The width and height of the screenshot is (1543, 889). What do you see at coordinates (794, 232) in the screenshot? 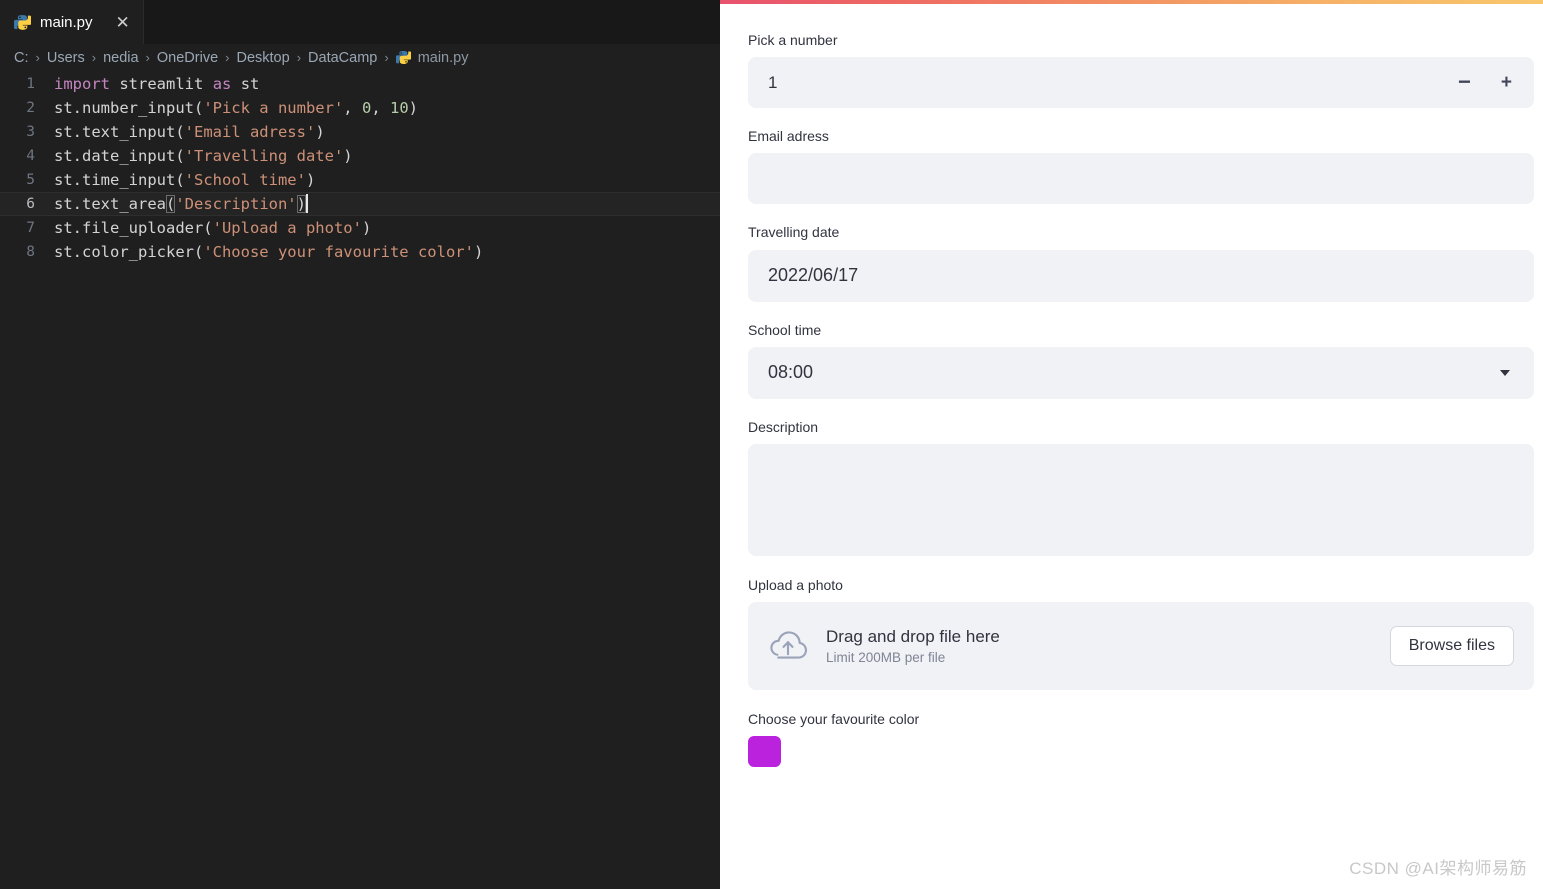
I see `travelling-date-label: Travelling date` at bounding box center [794, 232].